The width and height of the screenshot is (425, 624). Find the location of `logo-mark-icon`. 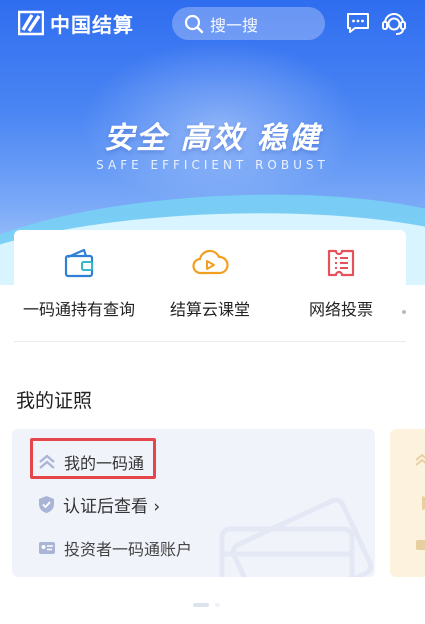

logo-mark-icon is located at coordinates (31, 23).